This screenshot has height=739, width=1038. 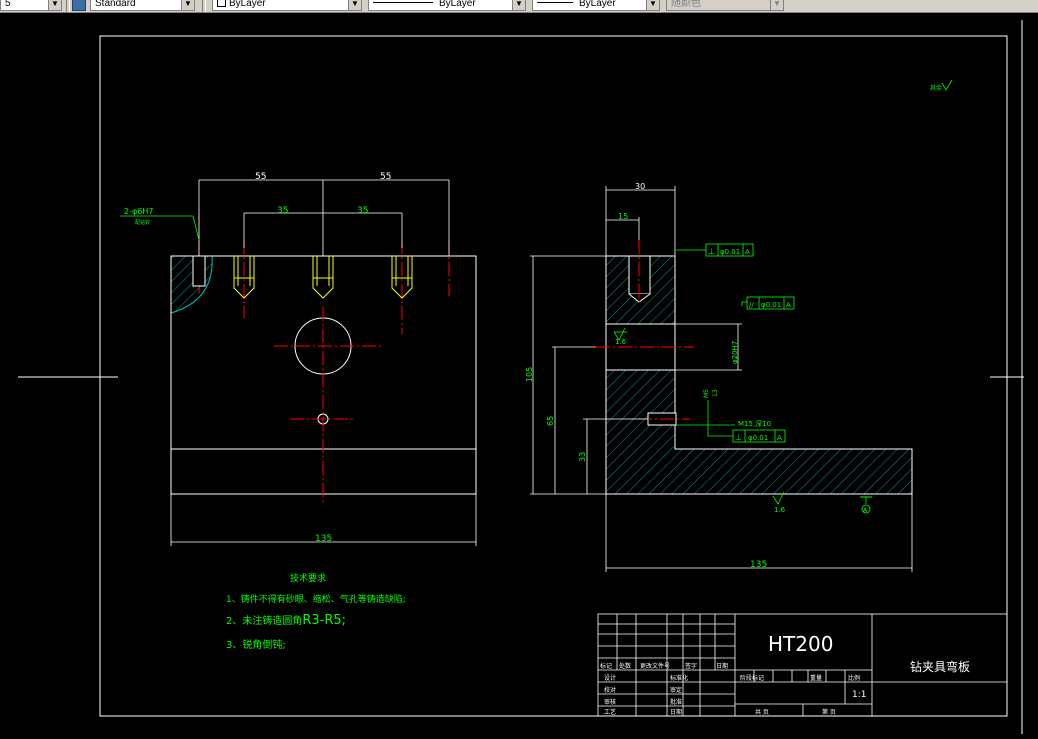 I want to click on hole-callout: 2-φ6H7, so click(x=138, y=211).